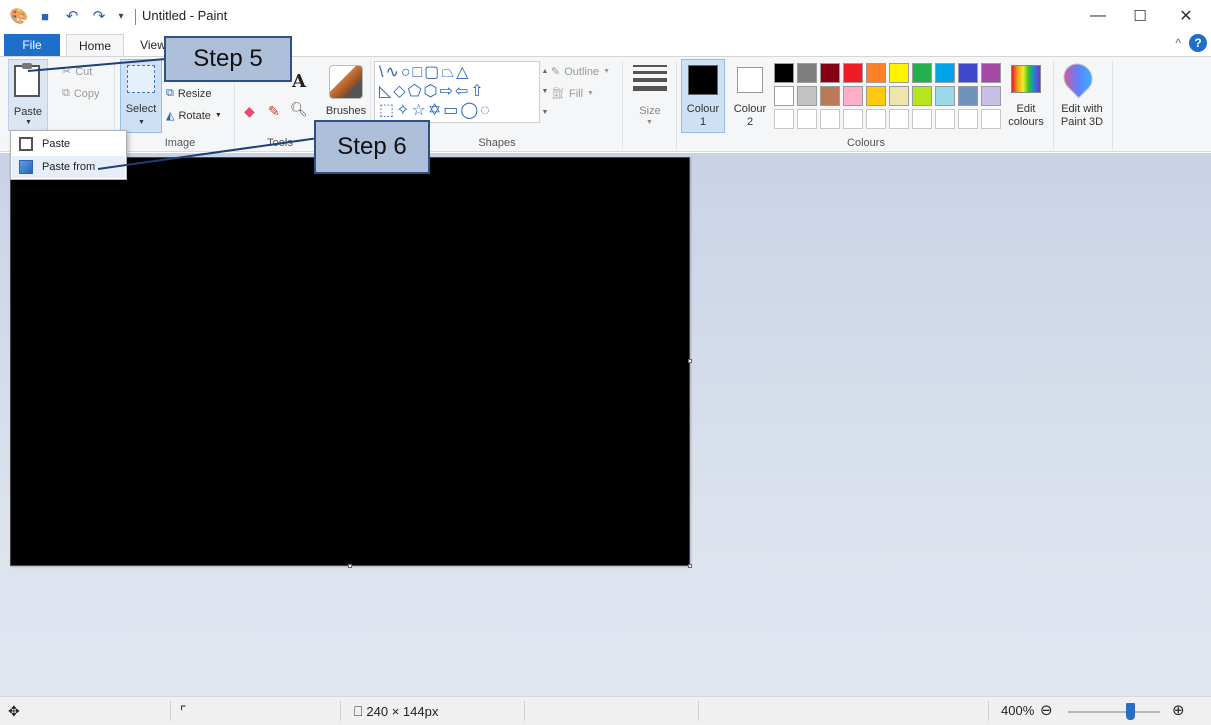 Image resolution: width=1211 pixels, height=725 pixels. Describe the element at coordinates (45, 16) in the screenshot. I see `save-icon: ■` at that location.